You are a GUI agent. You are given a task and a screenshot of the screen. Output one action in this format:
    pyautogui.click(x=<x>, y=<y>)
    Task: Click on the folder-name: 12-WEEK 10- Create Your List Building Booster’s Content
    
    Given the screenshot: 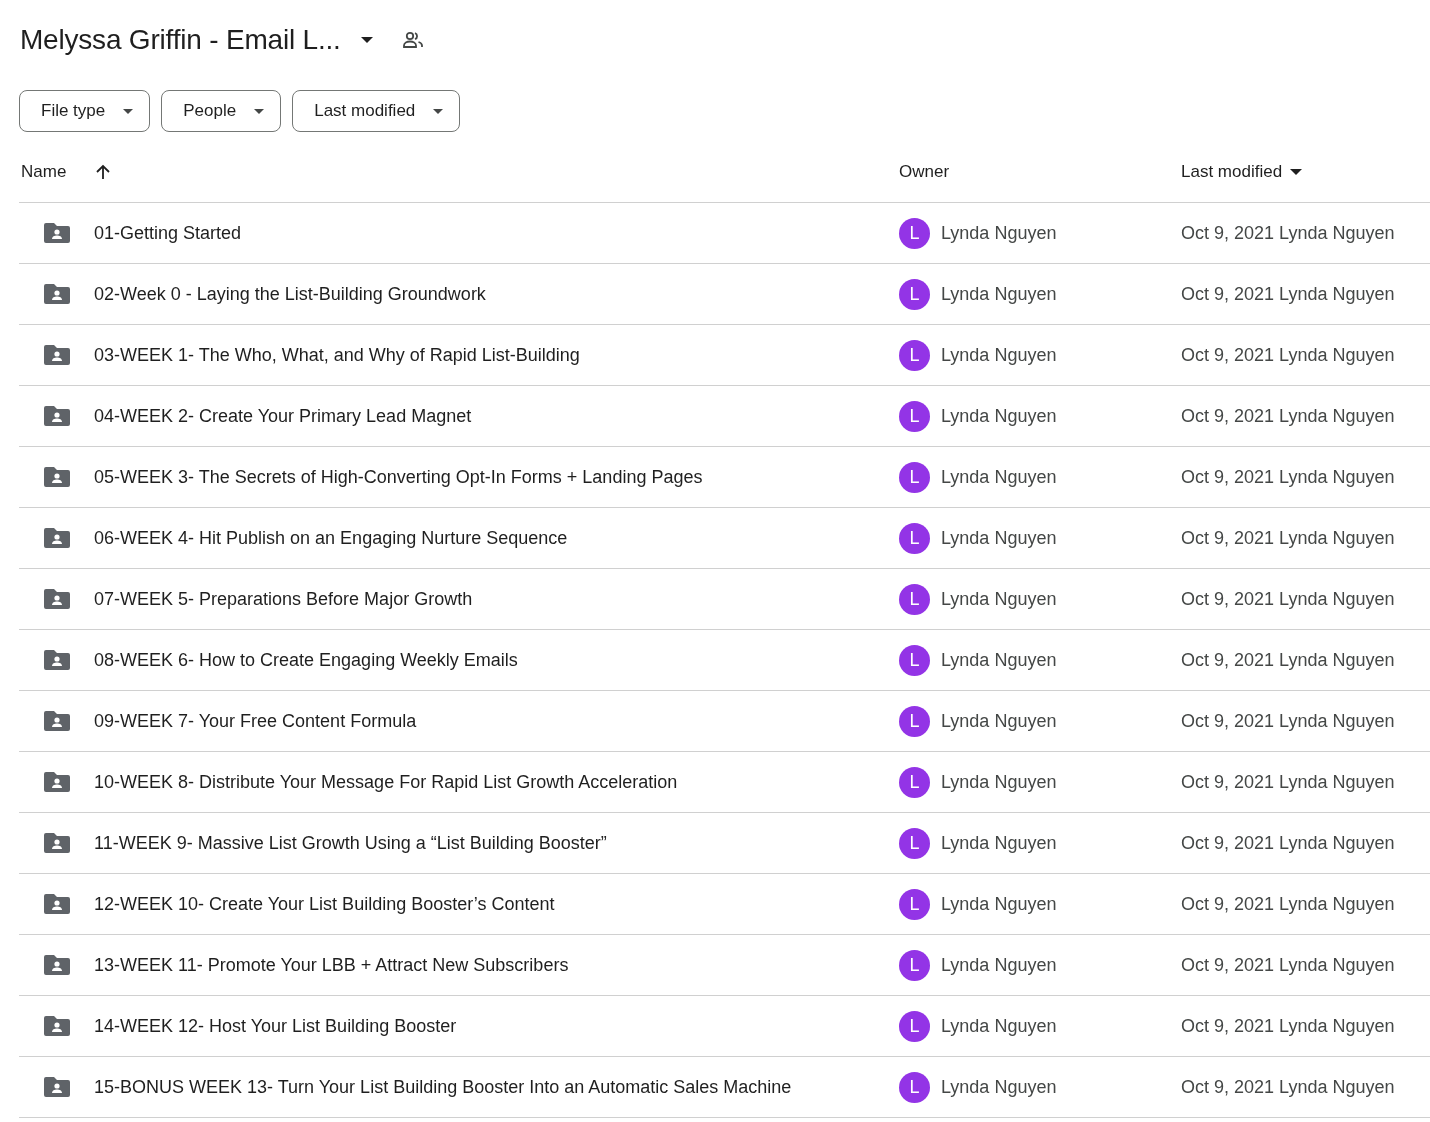 What is the action you would take?
    pyautogui.click(x=324, y=904)
    